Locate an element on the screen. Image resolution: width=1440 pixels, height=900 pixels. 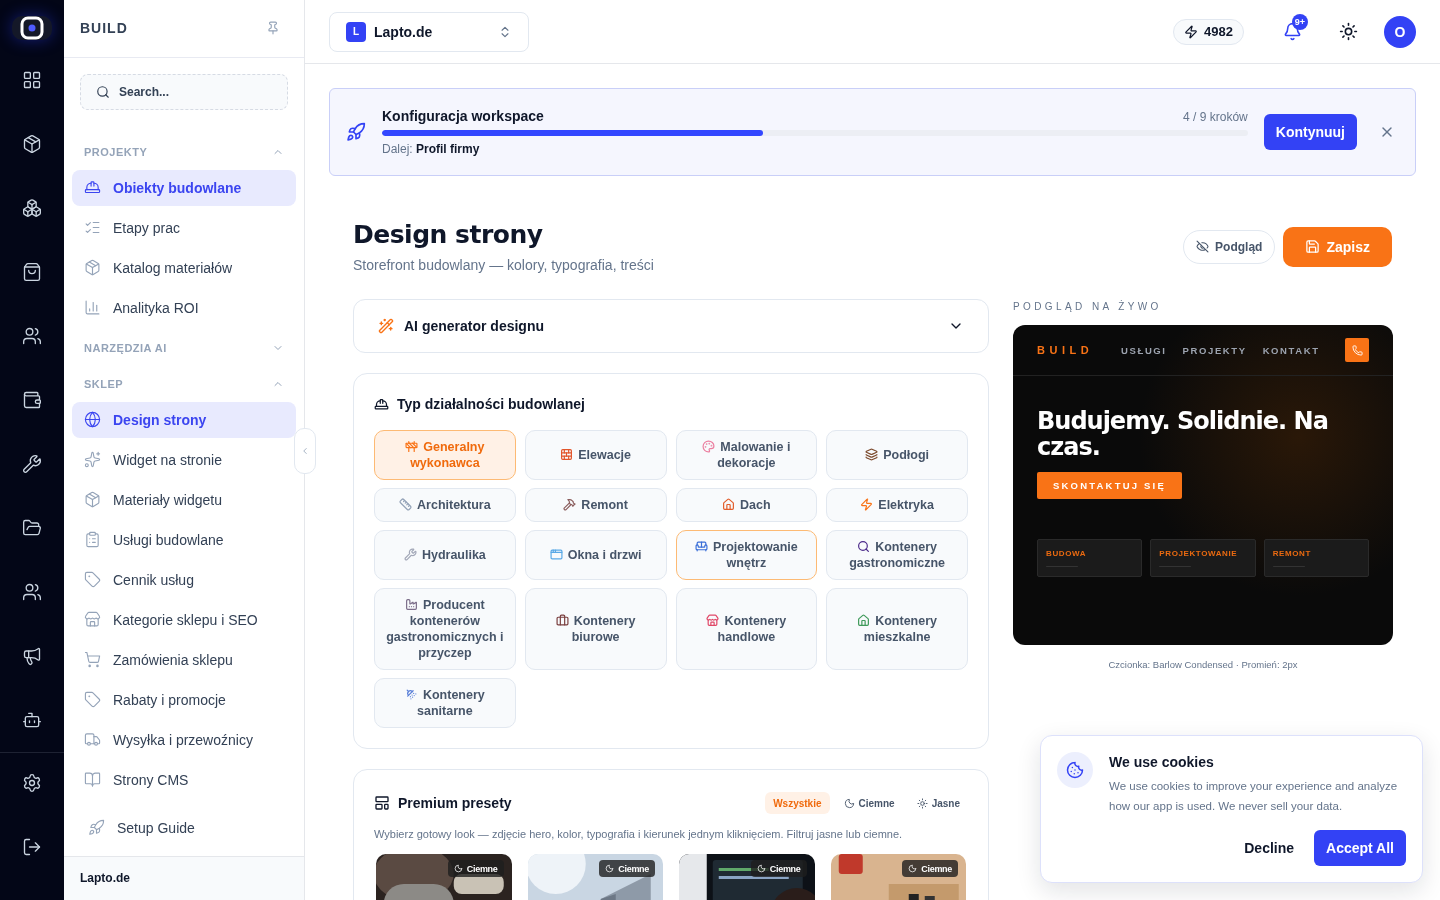
rocket-icon is located at coordinates (96, 828).